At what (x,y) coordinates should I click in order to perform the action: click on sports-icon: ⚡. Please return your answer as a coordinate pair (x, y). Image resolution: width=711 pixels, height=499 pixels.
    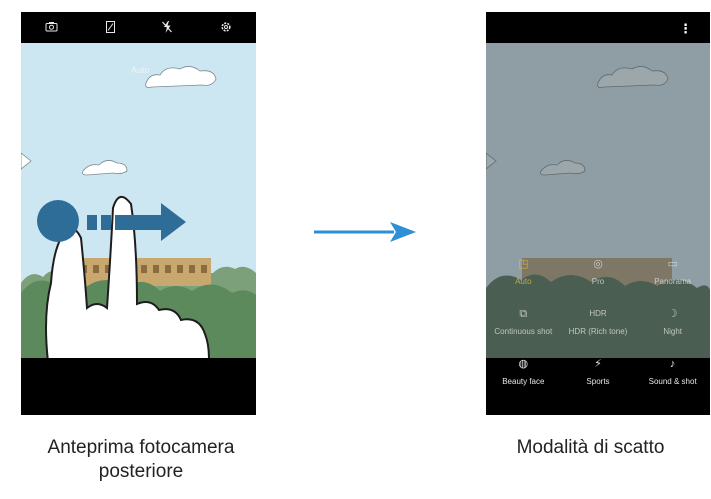
    Looking at the image, I should click on (598, 364).